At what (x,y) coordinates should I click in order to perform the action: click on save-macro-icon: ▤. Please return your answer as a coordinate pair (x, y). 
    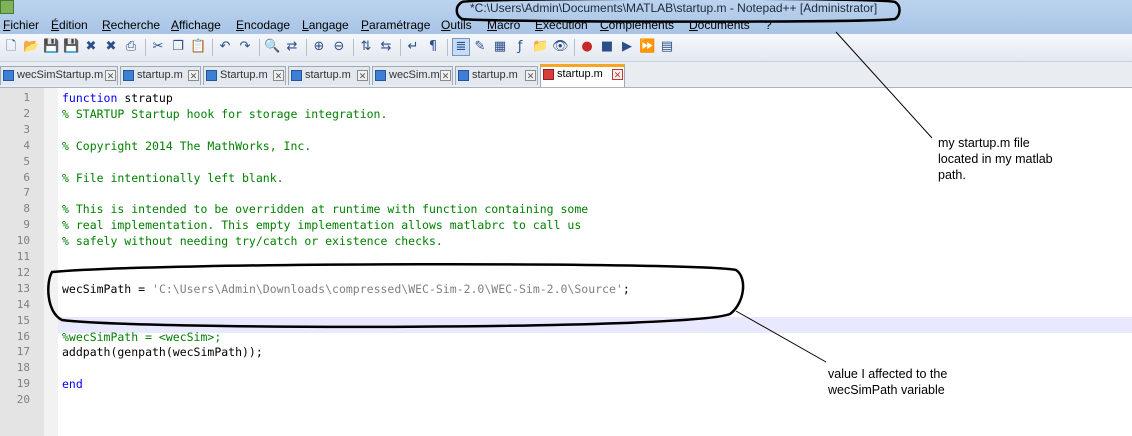
    Looking at the image, I should click on (667, 47).